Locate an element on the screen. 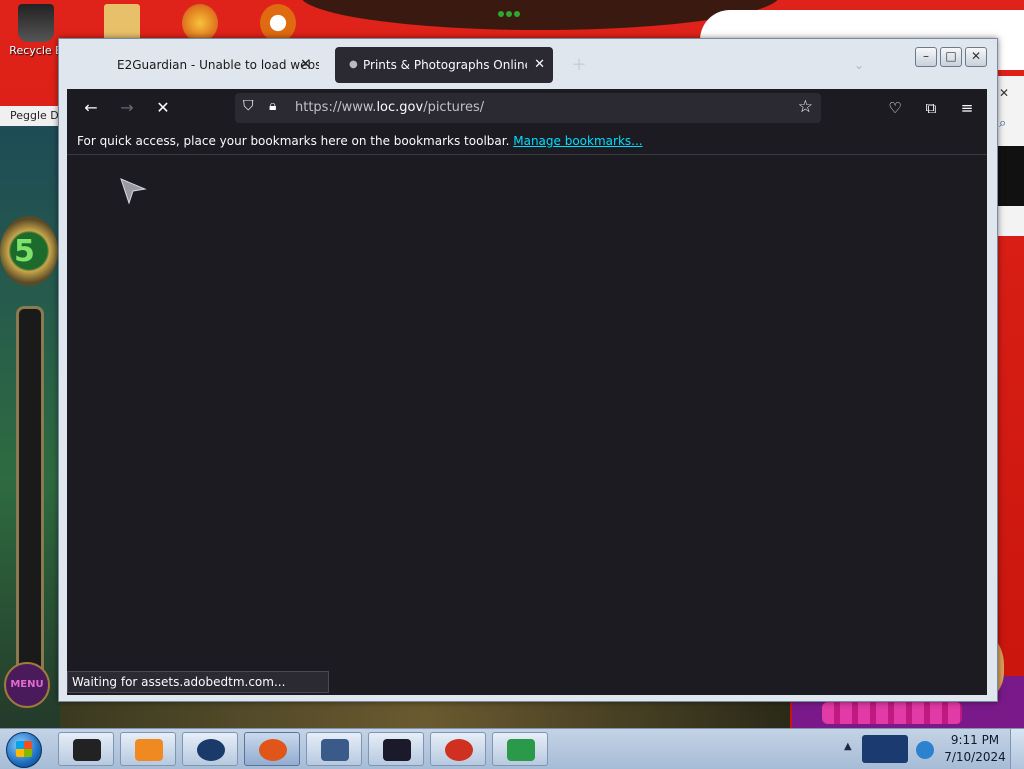 The width and height of the screenshot is (1024, 769). vmobot-logo-text is located at coordinates (892, 713).